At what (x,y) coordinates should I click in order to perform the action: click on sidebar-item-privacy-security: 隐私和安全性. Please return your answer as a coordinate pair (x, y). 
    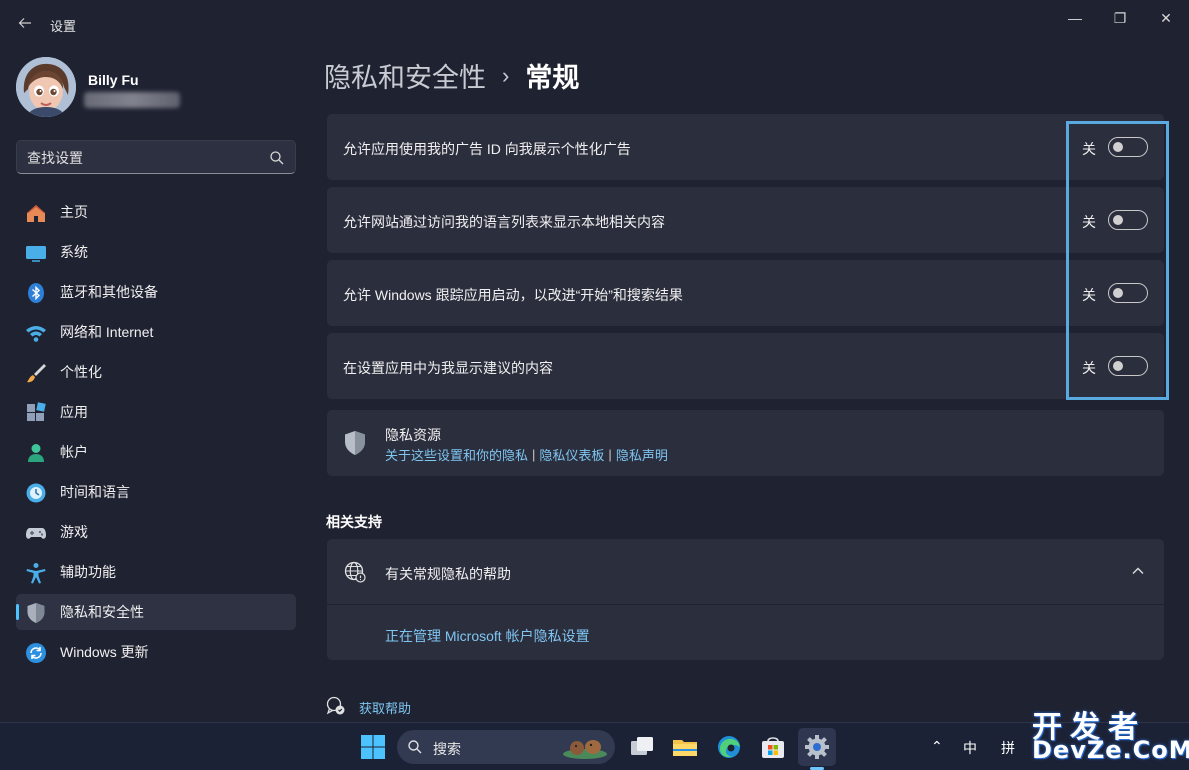
    Looking at the image, I should click on (156, 612).